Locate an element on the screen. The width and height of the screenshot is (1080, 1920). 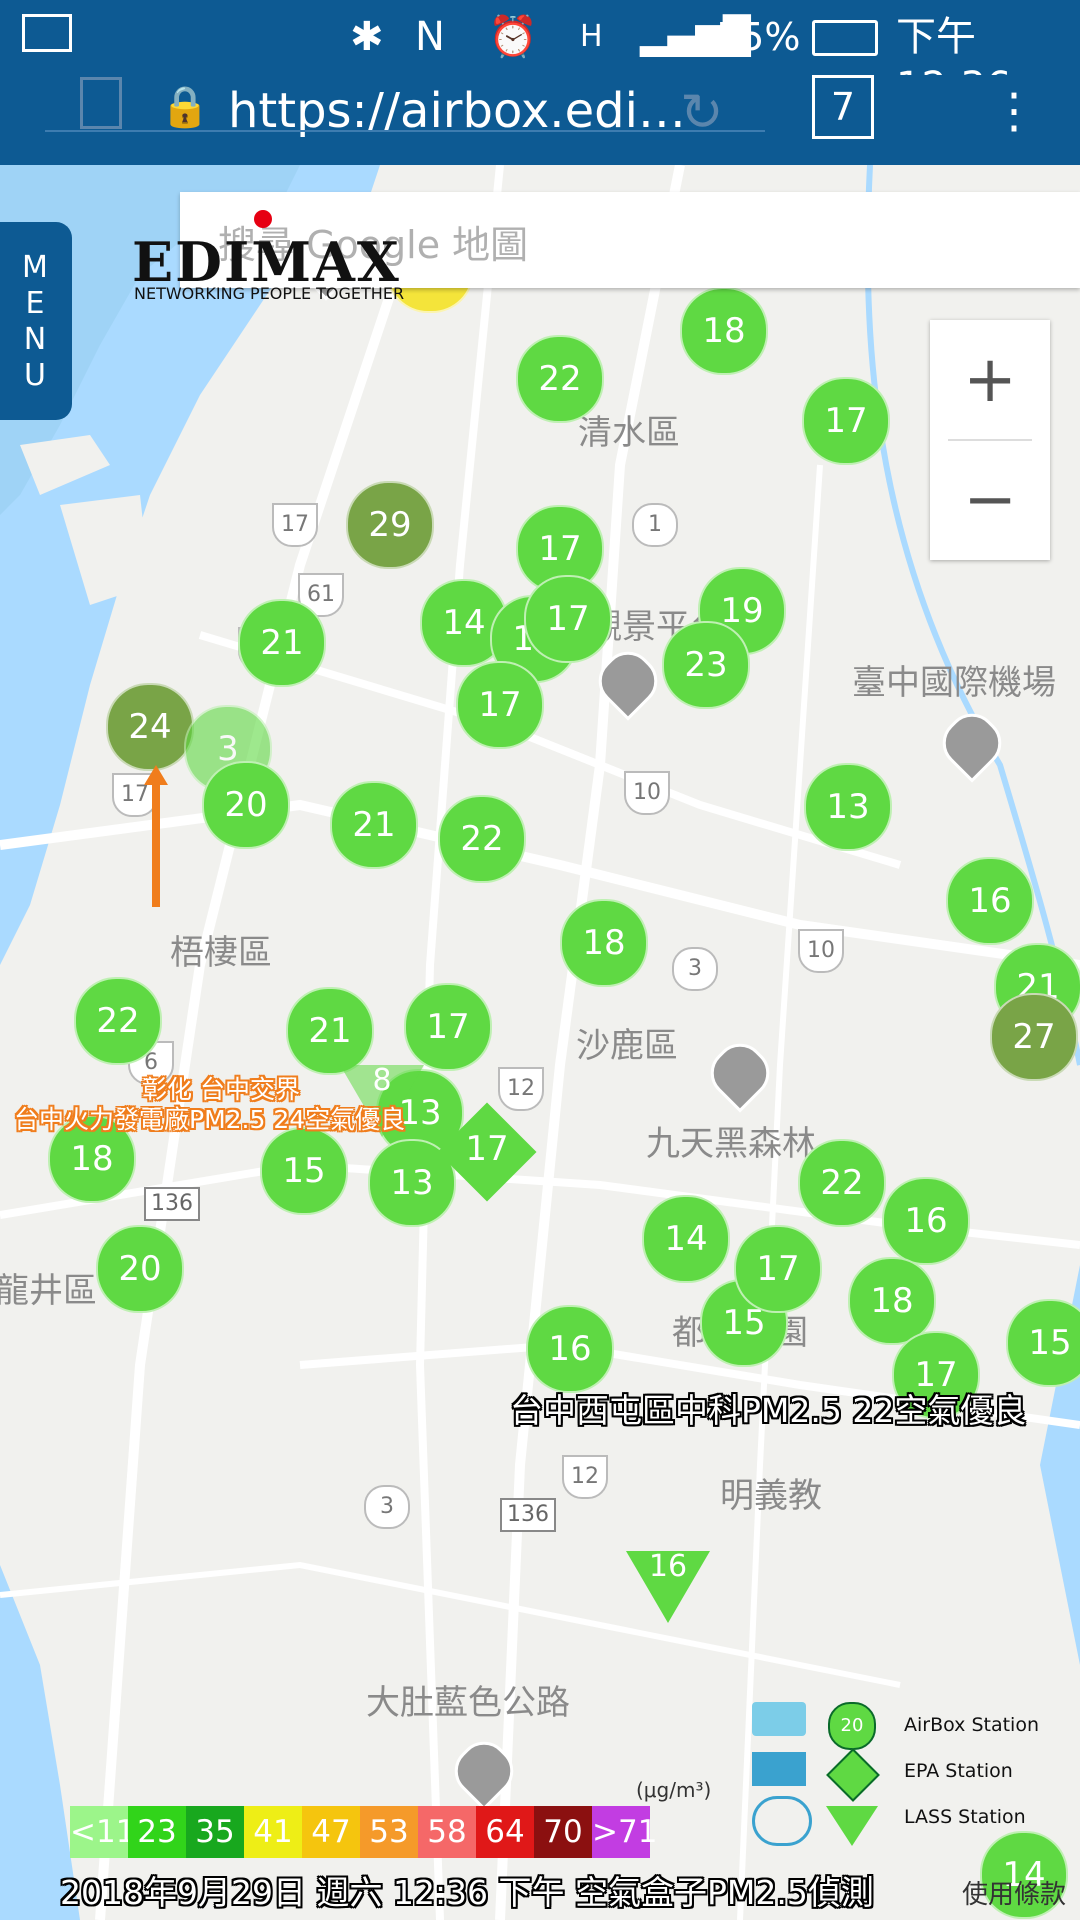
map-label: 龍井區 is located at coordinates (48, 1291).